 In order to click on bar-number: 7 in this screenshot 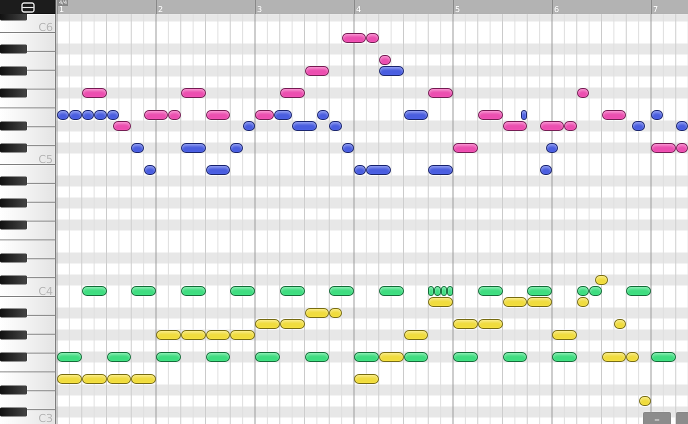, I will do `click(655, 10)`.